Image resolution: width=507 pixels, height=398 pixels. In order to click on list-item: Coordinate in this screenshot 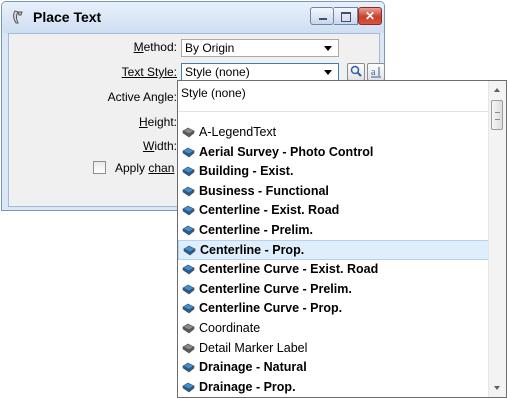, I will do `click(333, 328)`.